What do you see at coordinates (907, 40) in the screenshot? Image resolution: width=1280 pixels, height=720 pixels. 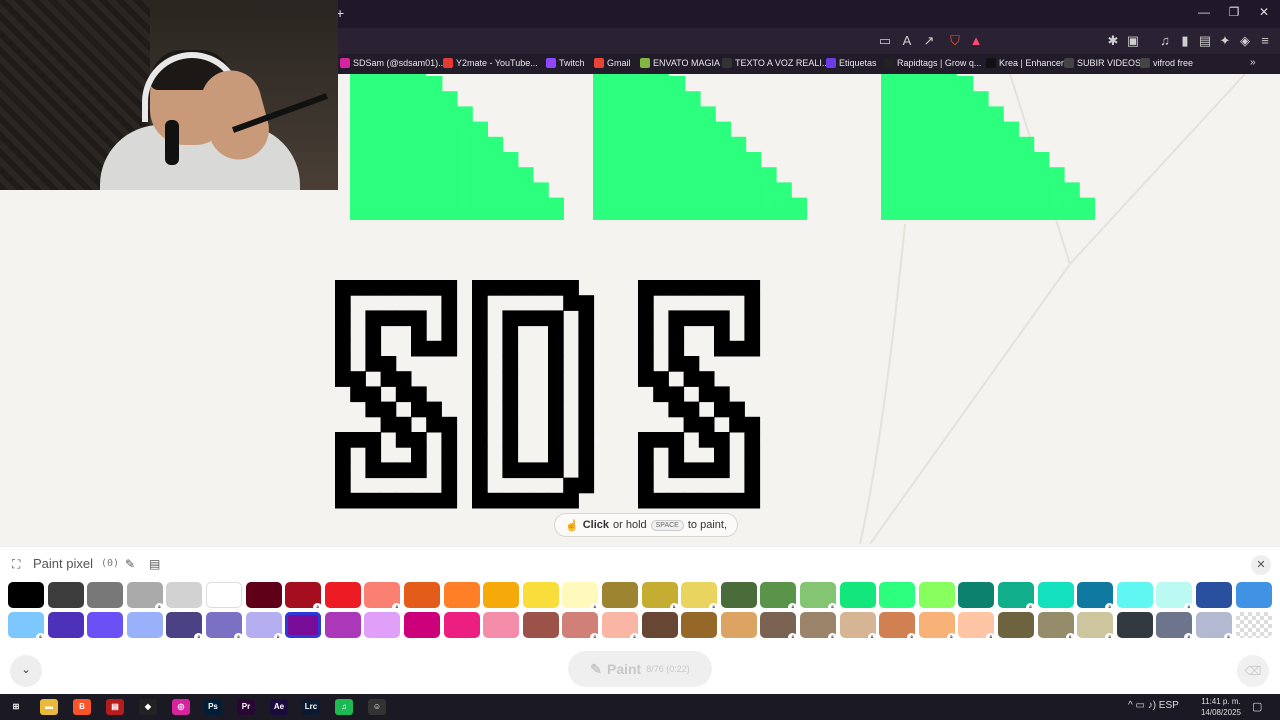 I see `translate-icon: A` at bounding box center [907, 40].